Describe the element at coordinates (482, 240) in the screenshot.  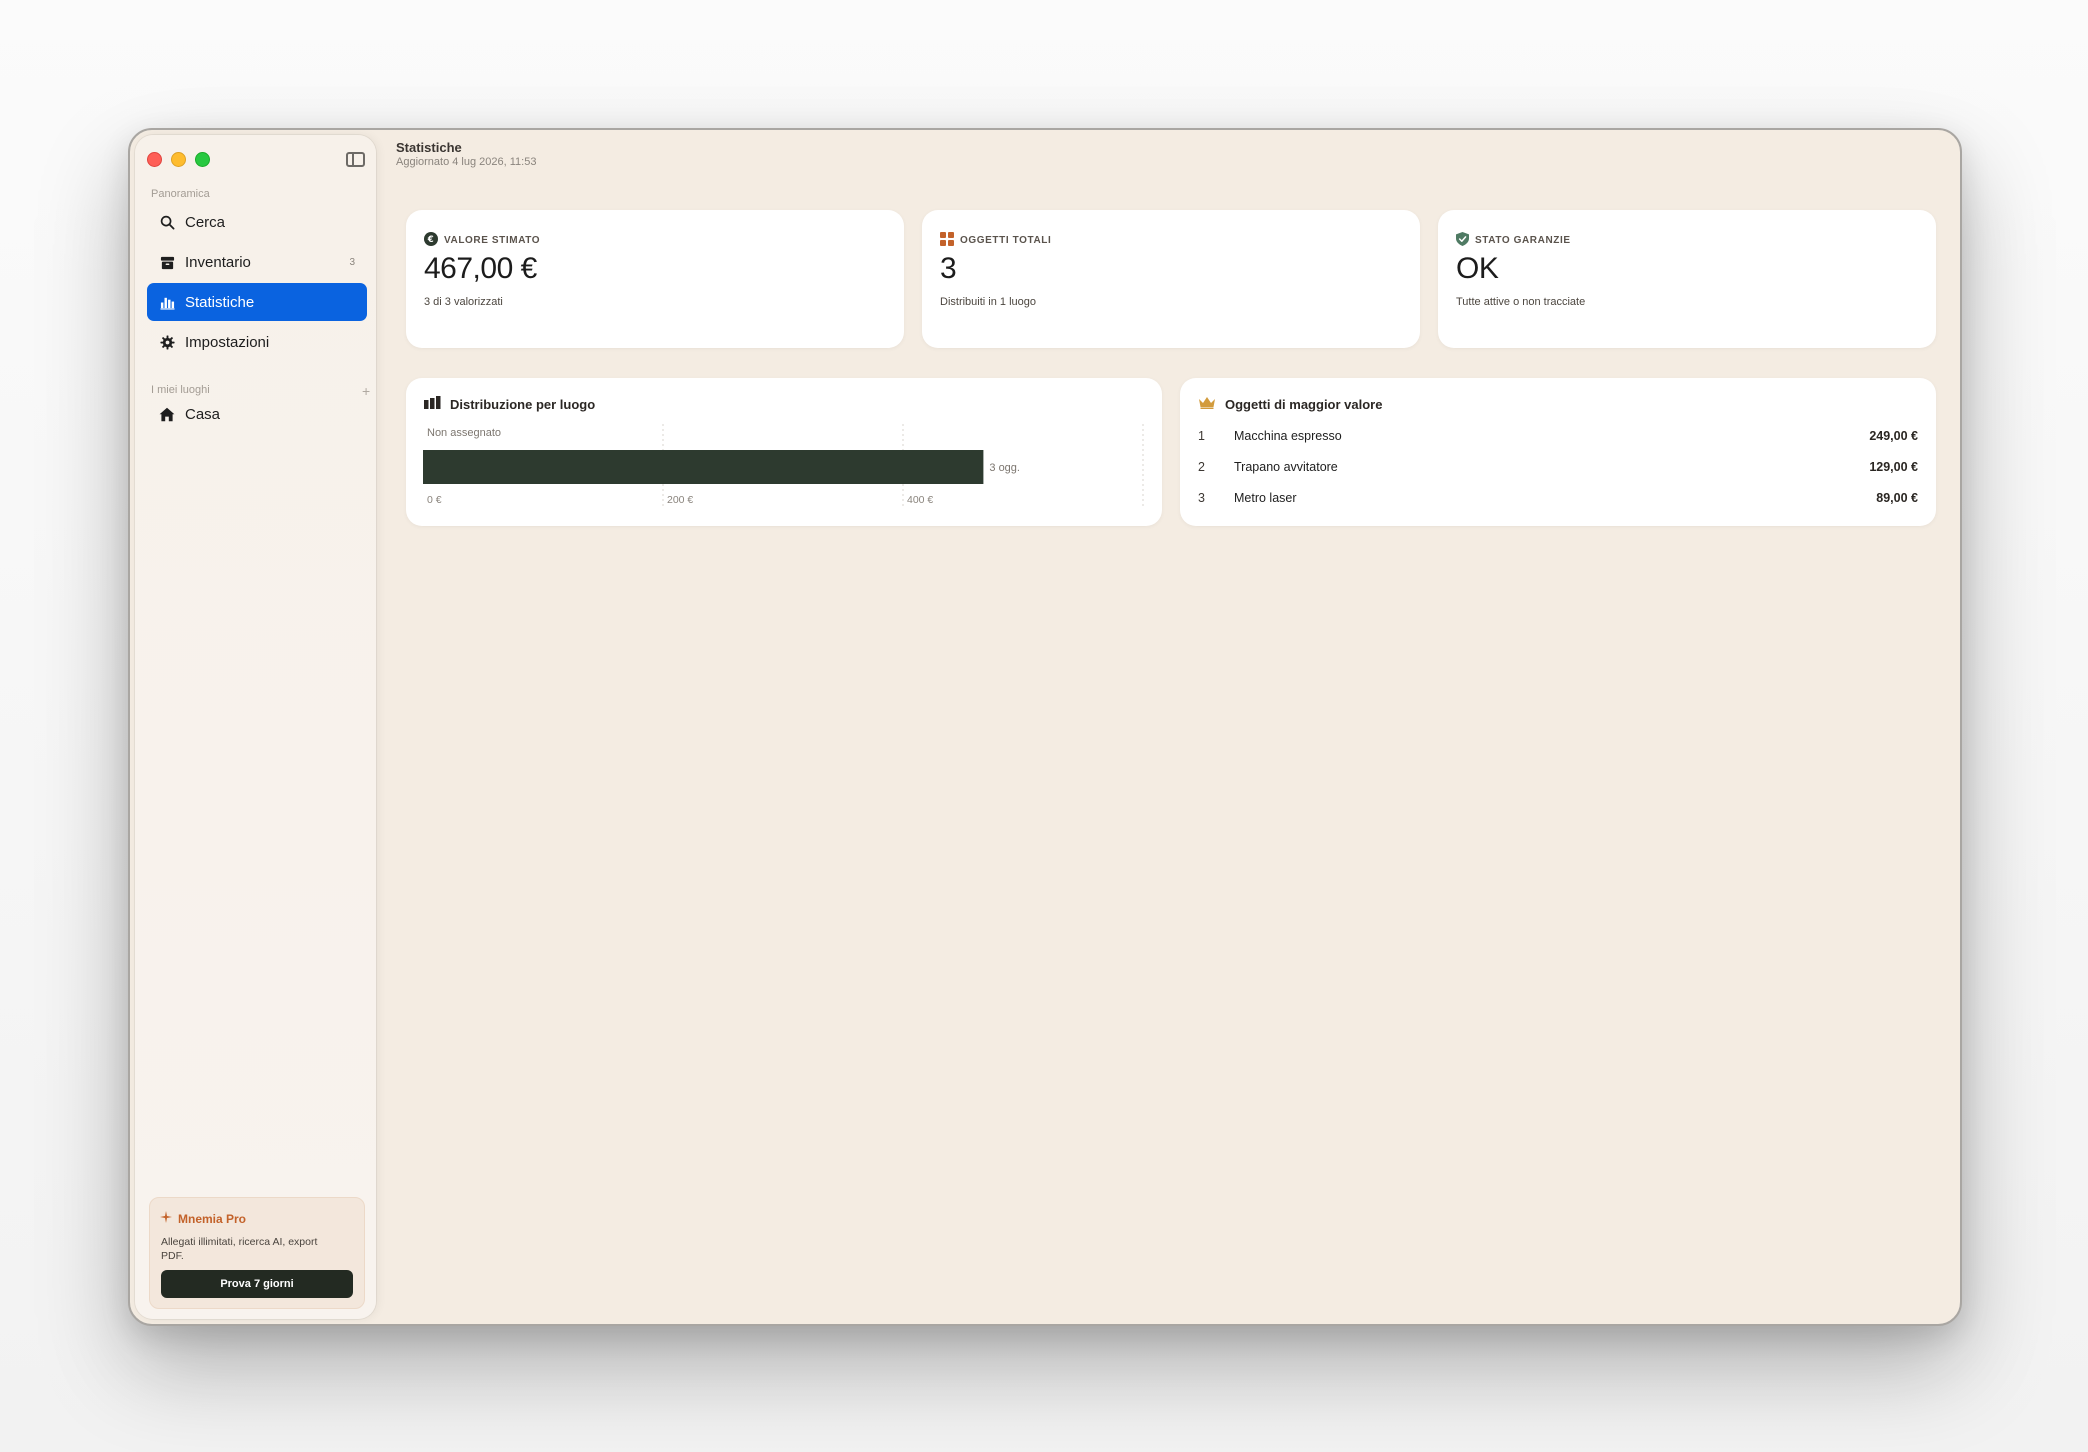
I see `stat-label: € VALORE STIMATO` at that location.